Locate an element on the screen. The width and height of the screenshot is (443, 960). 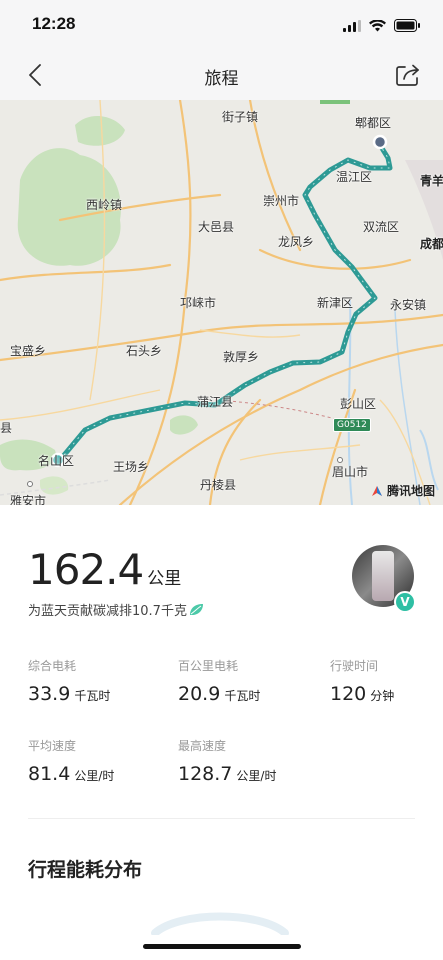
stat-value: 33.9 is located at coordinates (49, 694).